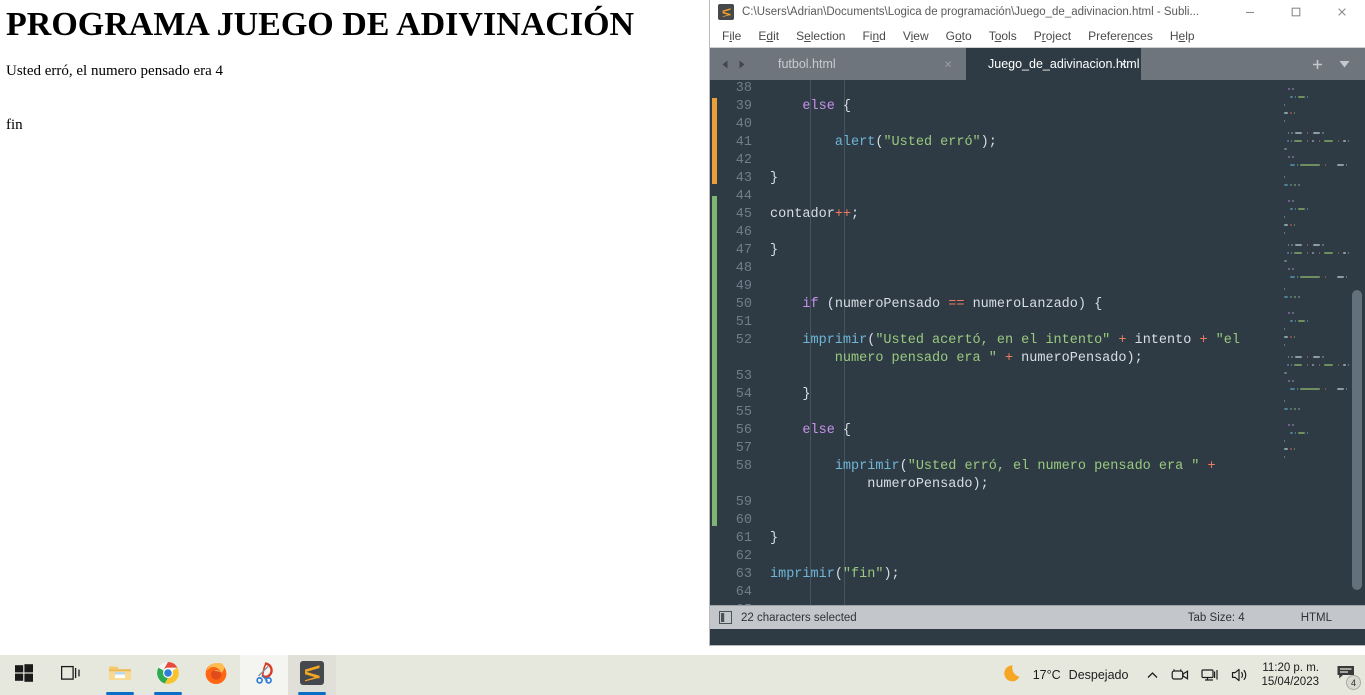 The width and height of the screenshot is (1365, 695). What do you see at coordinates (1065, 675) in the screenshot?
I see `weather-widget: 17°C Despejado` at bounding box center [1065, 675].